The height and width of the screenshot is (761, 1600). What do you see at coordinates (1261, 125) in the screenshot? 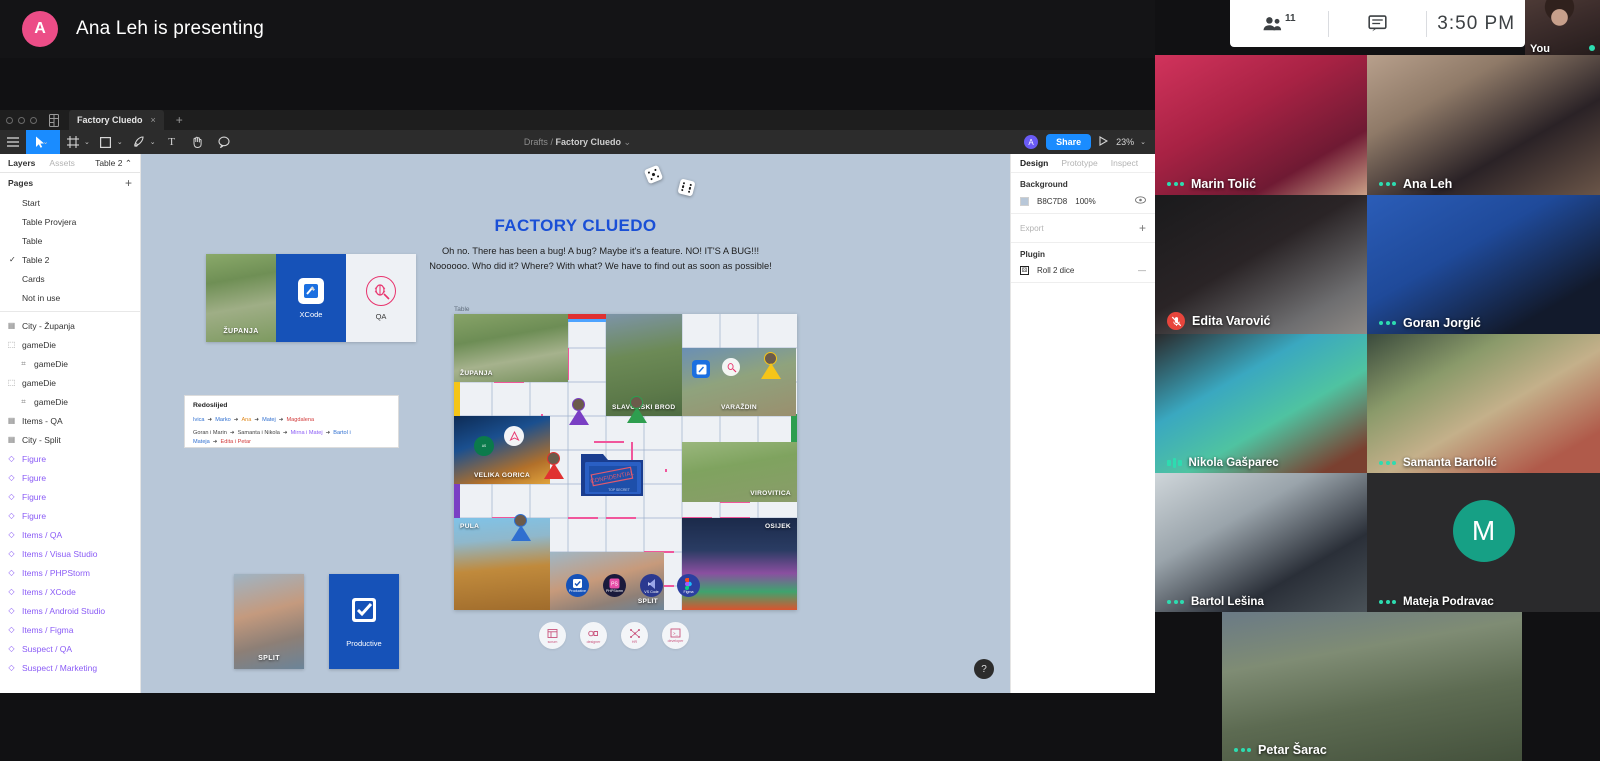
I see `participant-tile: Marin Tolić` at bounding box center [1261, 125].